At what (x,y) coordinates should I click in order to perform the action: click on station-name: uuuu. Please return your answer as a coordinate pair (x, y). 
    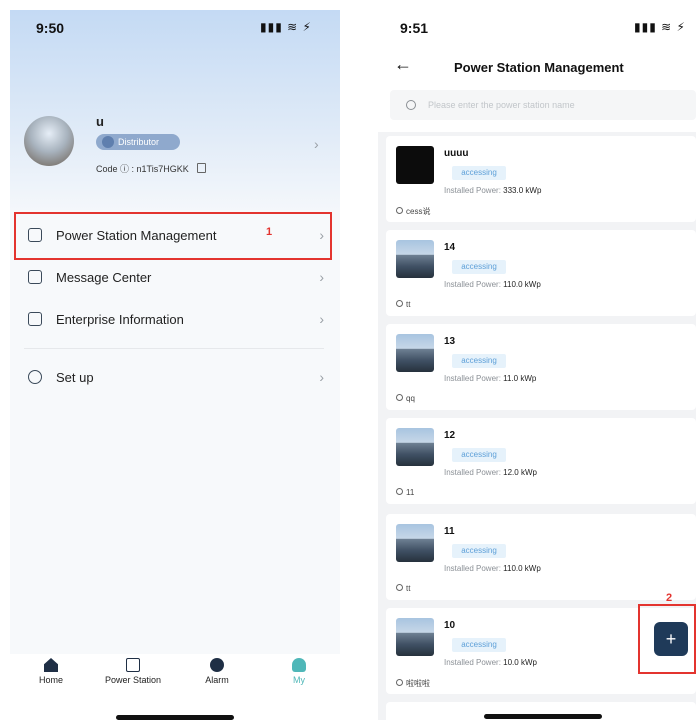
    Looking at the image, I should click on (456, 153).